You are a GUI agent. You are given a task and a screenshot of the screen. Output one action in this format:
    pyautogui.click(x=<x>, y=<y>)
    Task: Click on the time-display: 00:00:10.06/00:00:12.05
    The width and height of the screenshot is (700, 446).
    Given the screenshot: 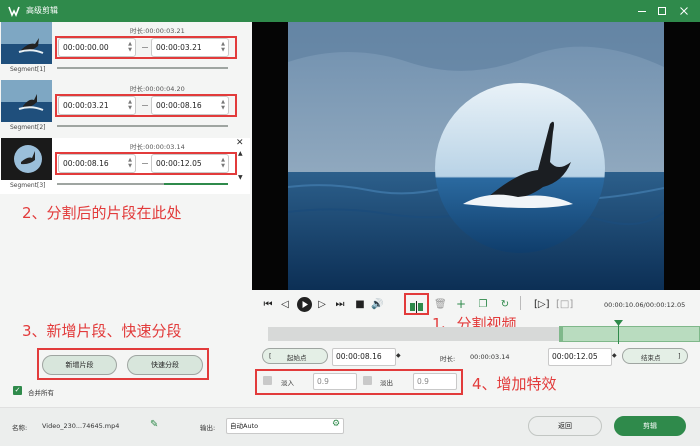 What is the action you would take?
    pyautogui.click(x=645, y=305)
    